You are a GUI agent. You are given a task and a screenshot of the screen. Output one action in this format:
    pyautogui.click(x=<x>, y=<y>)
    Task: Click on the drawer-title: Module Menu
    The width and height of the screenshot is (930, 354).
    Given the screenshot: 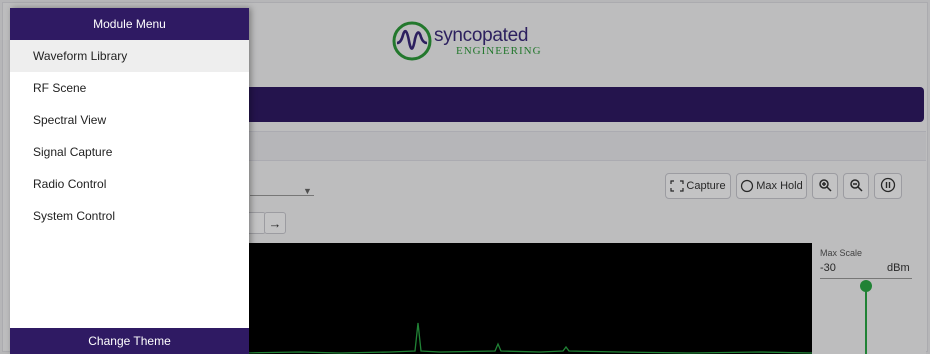 What is the action you would take?
    pyautogui.click(x=129, y=24)
    